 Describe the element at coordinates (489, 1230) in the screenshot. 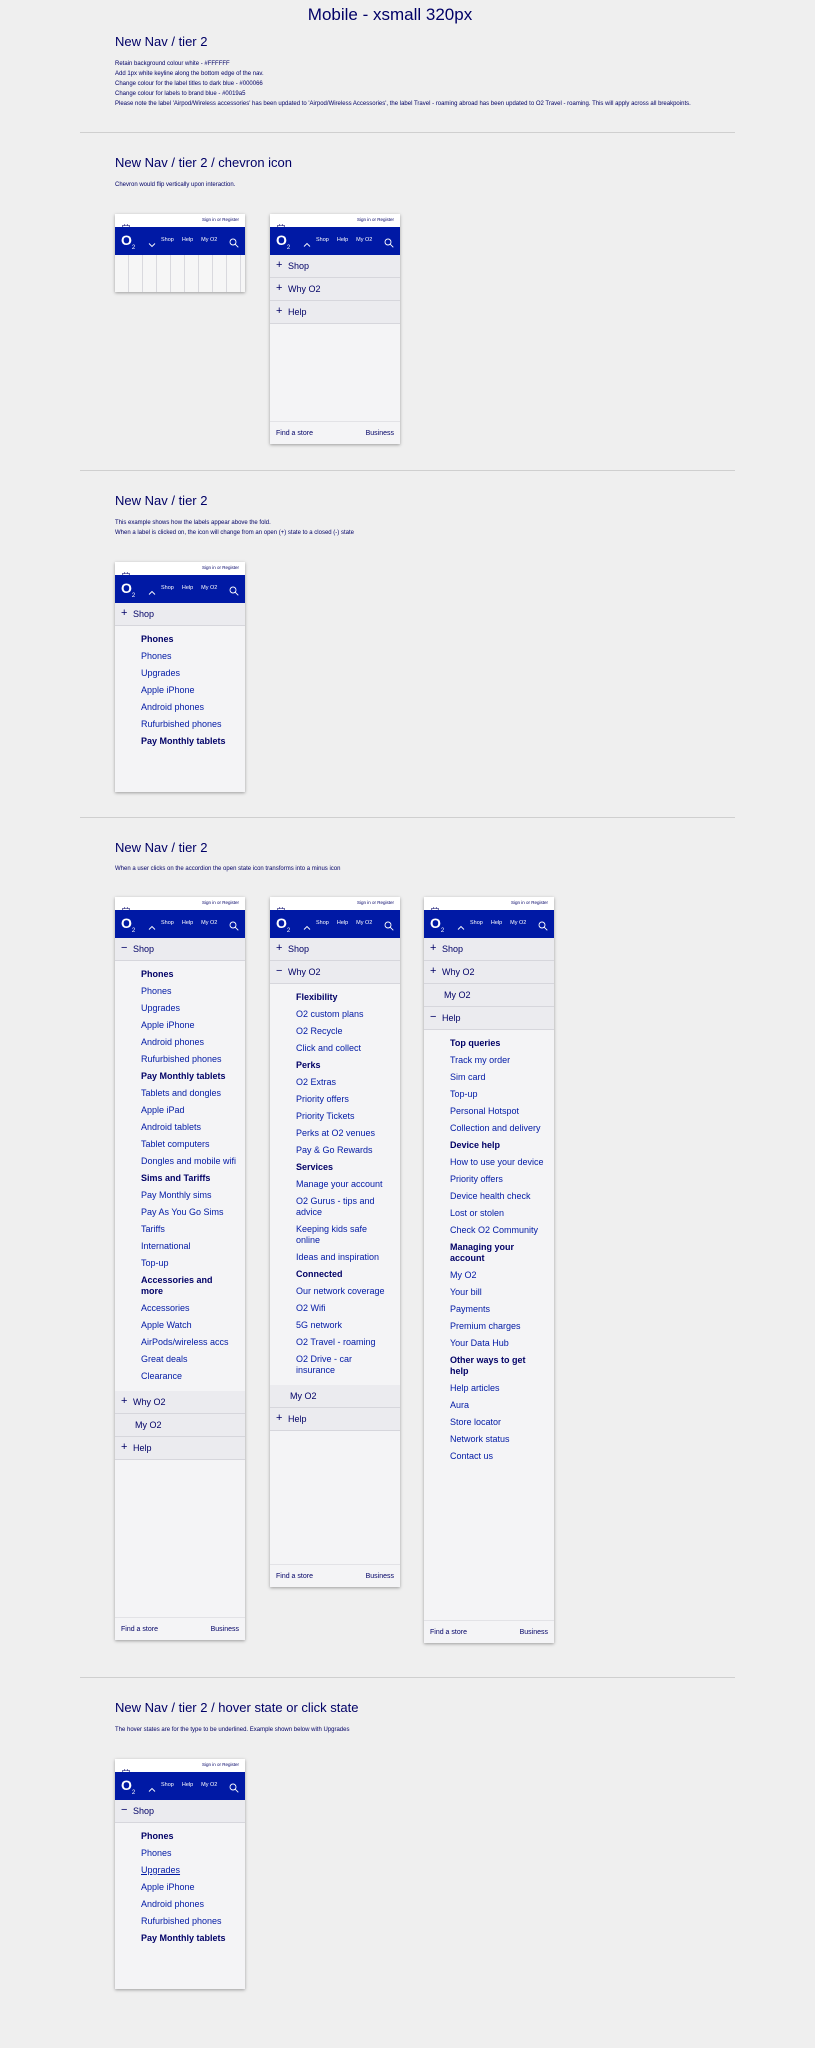

I see `submenu-link: Check O2 Community` at that location.